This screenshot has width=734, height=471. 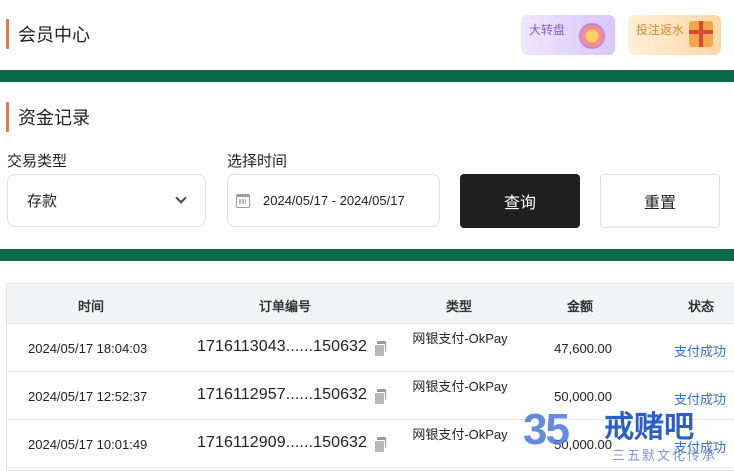 What do you see at coordinates (370, 304) in the screenshot?
I see `table-header: 时间 订单编号 类型 金额 状态` at bounding box center [370, 304].